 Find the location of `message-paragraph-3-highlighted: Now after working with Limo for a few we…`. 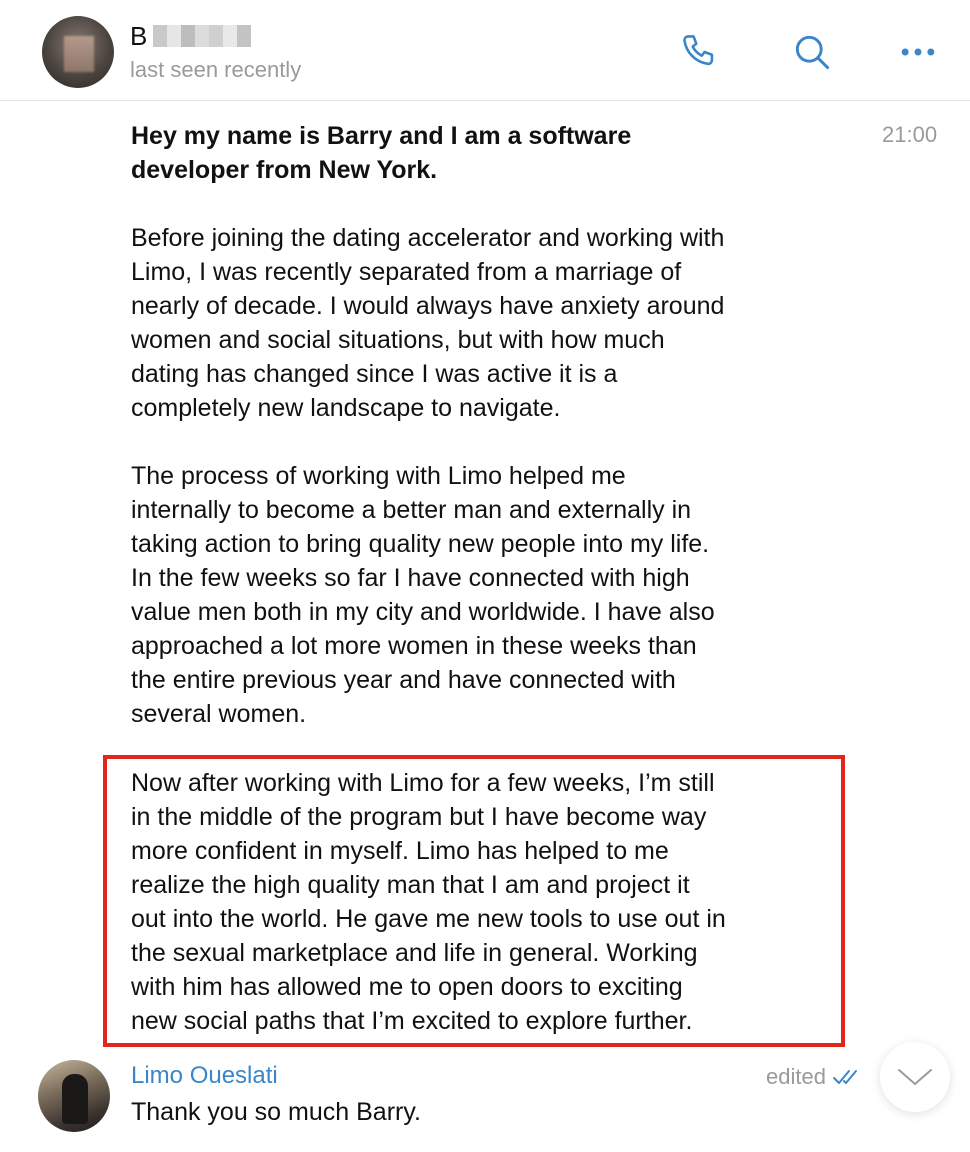

message-paragraph-3-highlighted: Now after working with Limo for a few we… is located at coordinates (428, 902).